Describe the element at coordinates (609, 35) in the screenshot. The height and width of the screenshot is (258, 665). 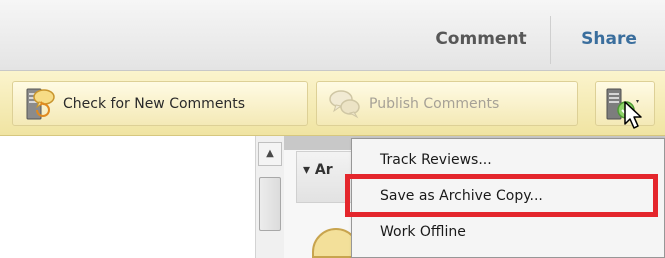
I see `share-tab: Share` at that location.